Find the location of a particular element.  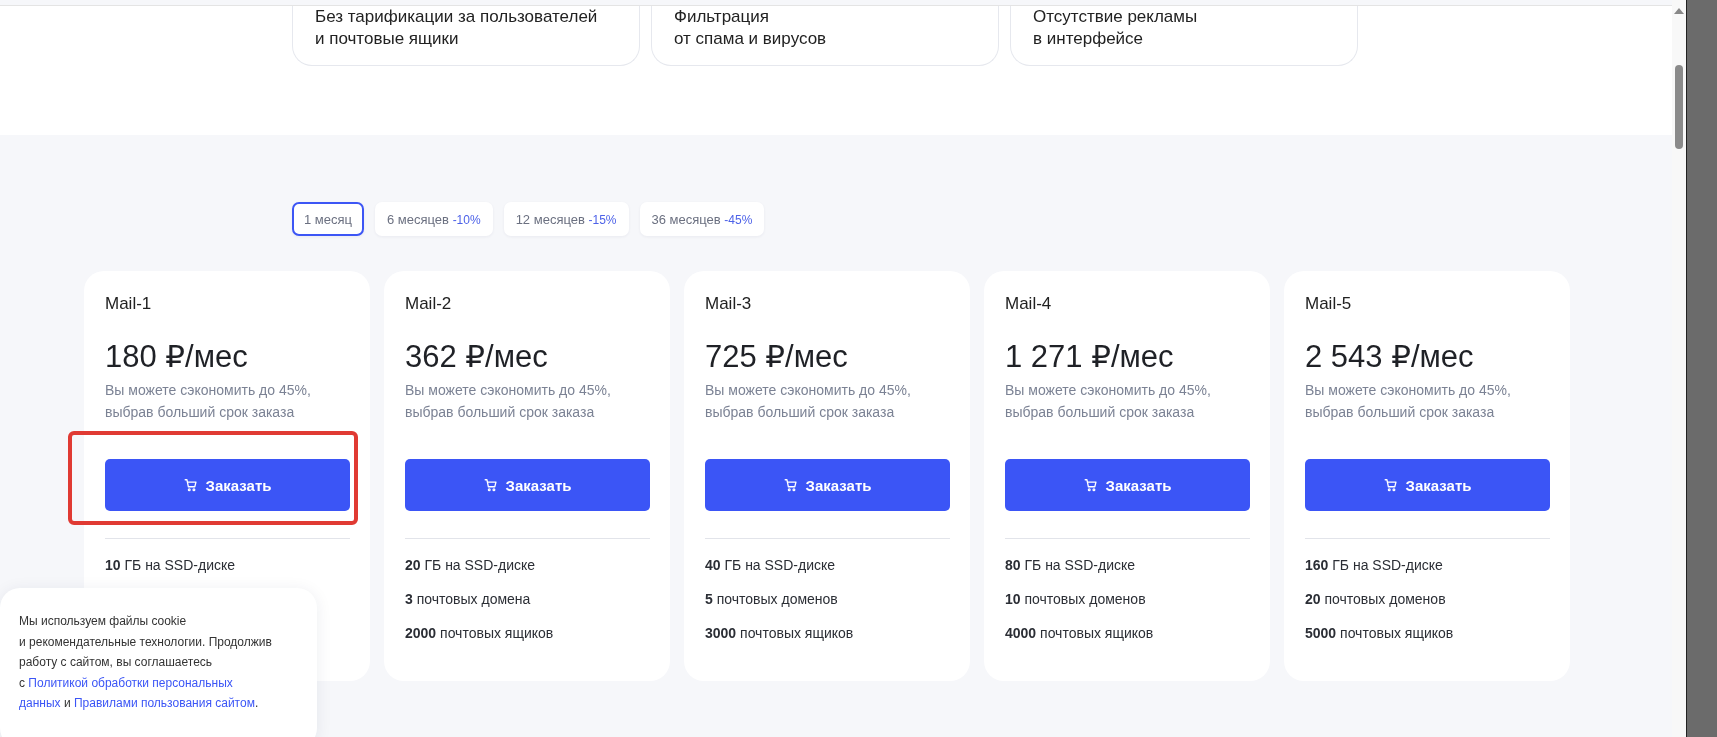

plan-price: 1 271 ₽/мес is located at coordinates (1090, 356).